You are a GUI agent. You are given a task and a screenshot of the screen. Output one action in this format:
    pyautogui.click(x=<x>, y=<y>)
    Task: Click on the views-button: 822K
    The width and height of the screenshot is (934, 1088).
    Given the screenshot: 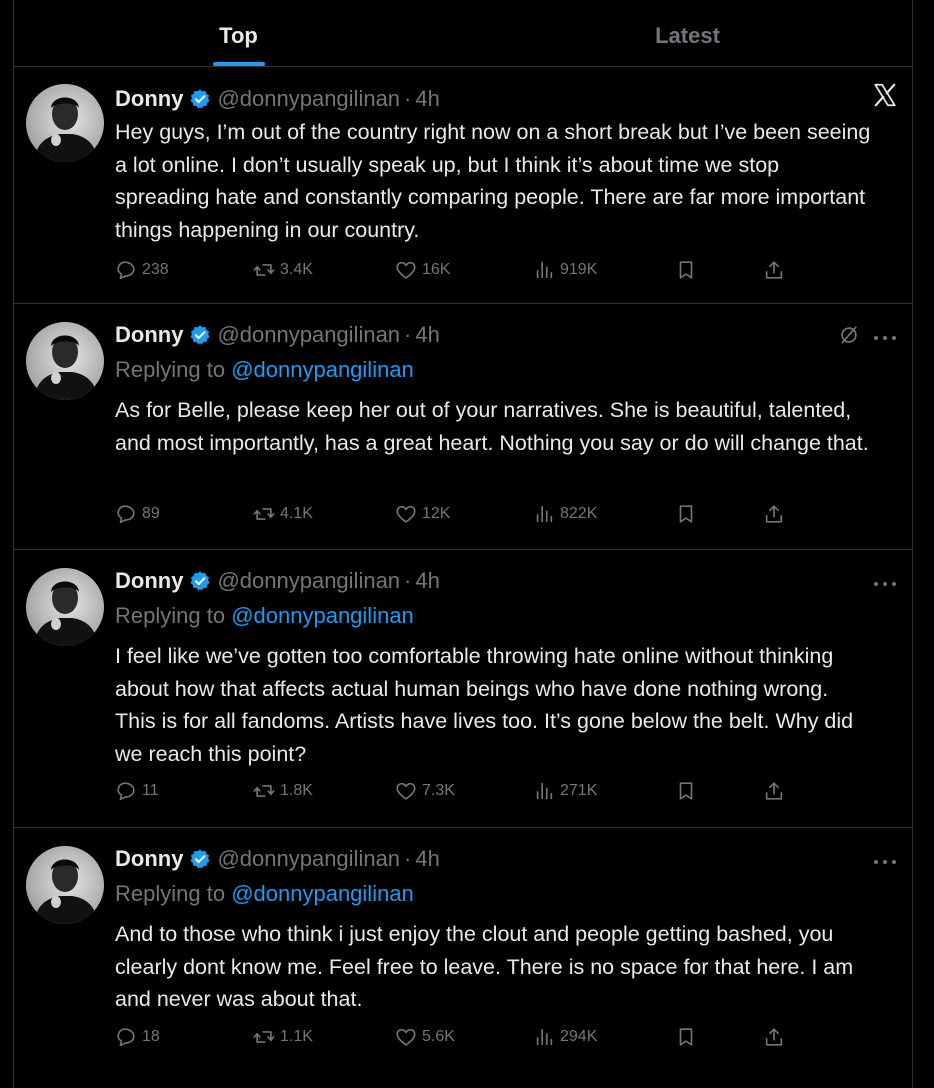 What is the action you would take?
    pyautogui.click(x=565, y=514)
    